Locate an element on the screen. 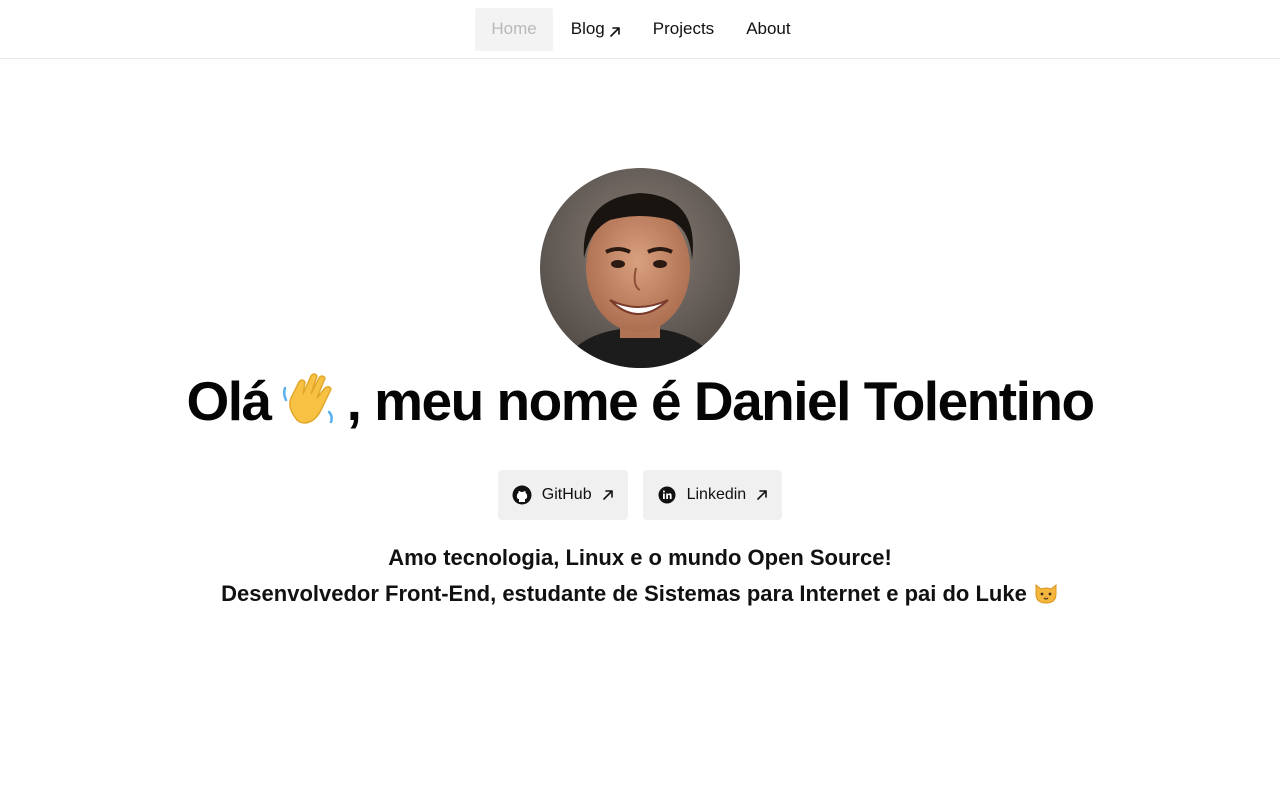 The width and height of the screenshot is (1280, 800). cat-face-icon is located at coordinates (1046, 593).